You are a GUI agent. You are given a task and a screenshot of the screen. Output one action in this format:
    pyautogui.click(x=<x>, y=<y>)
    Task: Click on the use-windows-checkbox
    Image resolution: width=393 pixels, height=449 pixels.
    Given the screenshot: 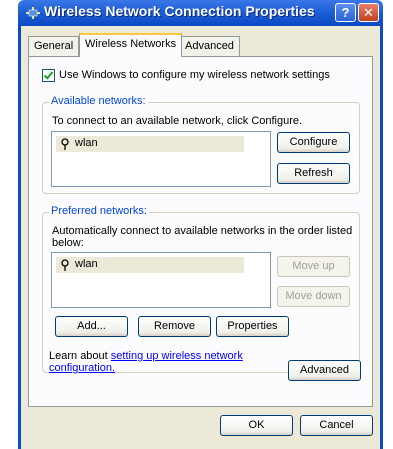 What is the action you would take?
    pyautogui.click(x=48, y=75)
    